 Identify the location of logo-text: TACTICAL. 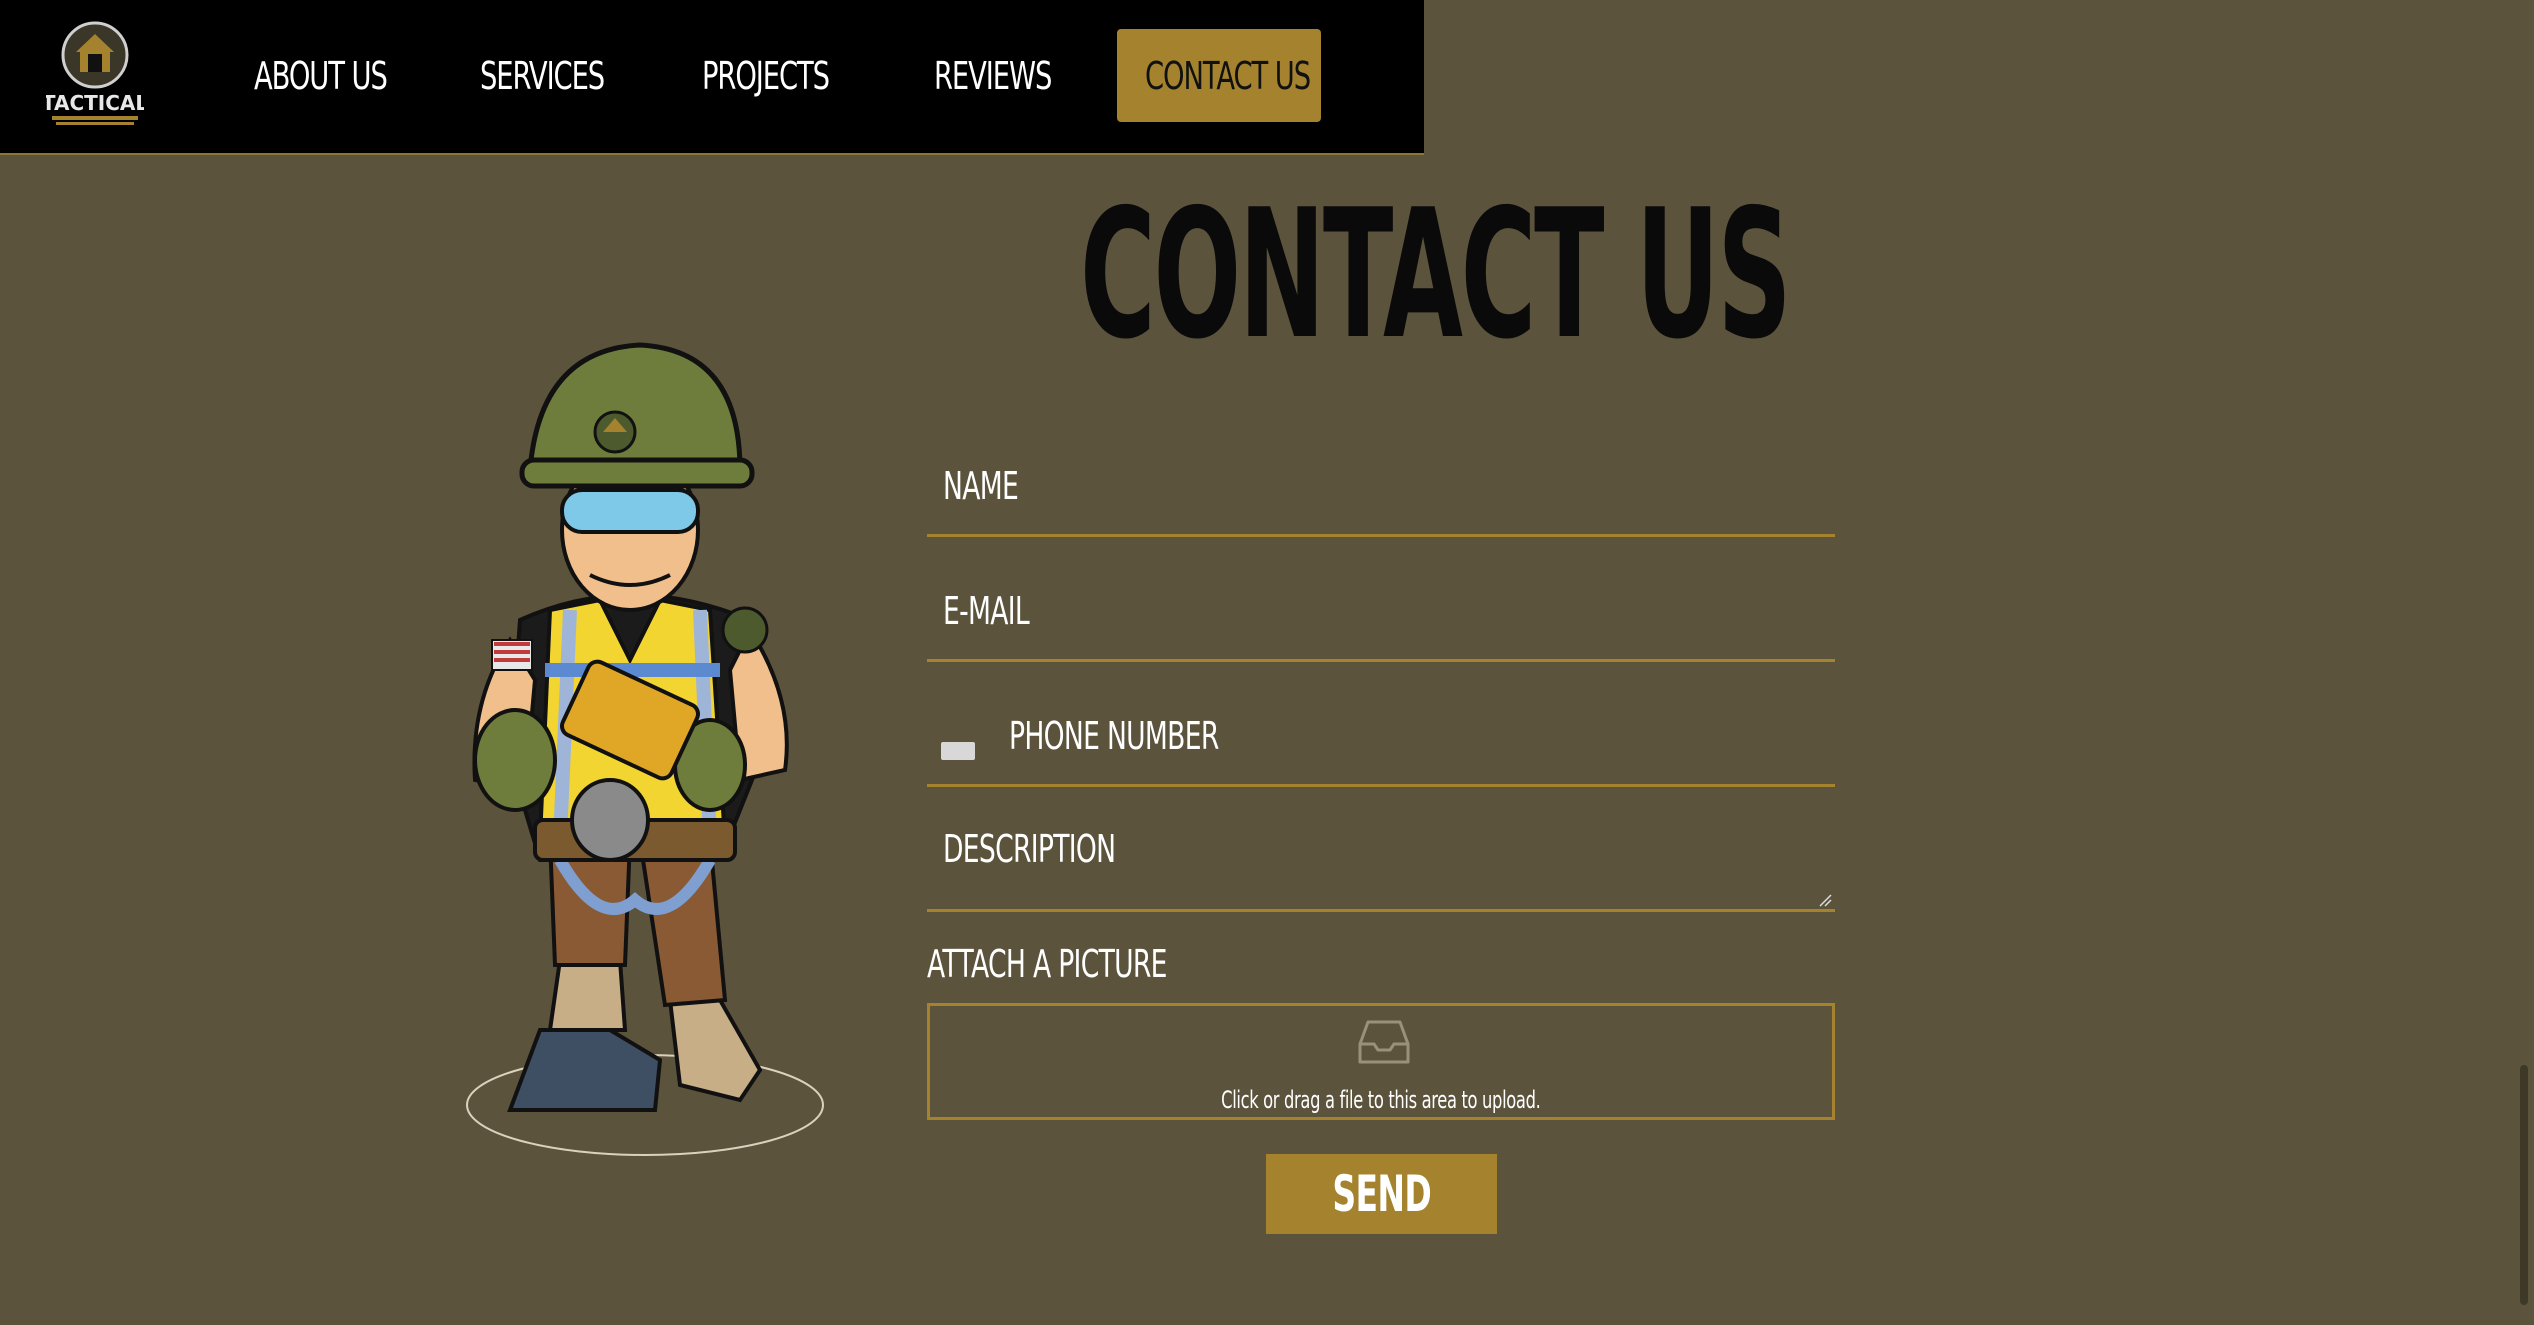
(95, 103).